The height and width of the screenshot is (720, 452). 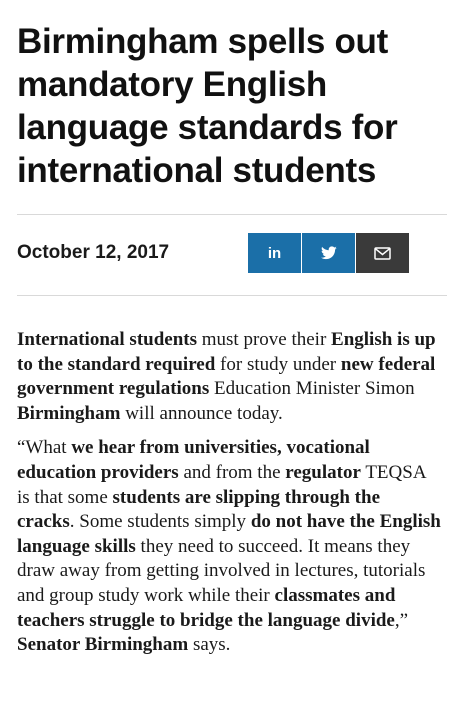 I want to click on linkedin-share-button: in, so click(x=274, y=253).